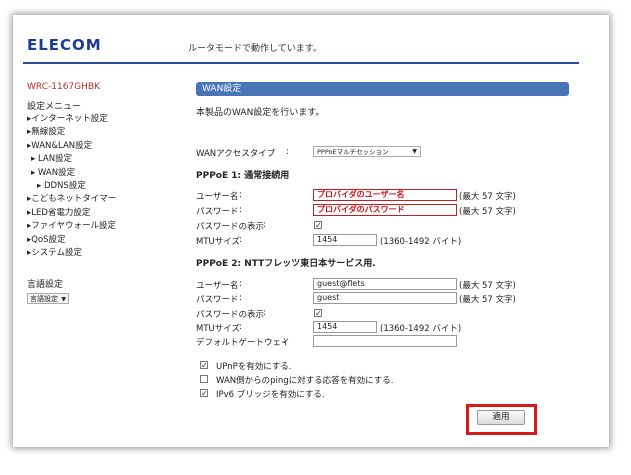  Describe the element at coordinates (487, 197) in the screenshot. I see `pppoe1-user-note: (最大 57 文字)` at that location.